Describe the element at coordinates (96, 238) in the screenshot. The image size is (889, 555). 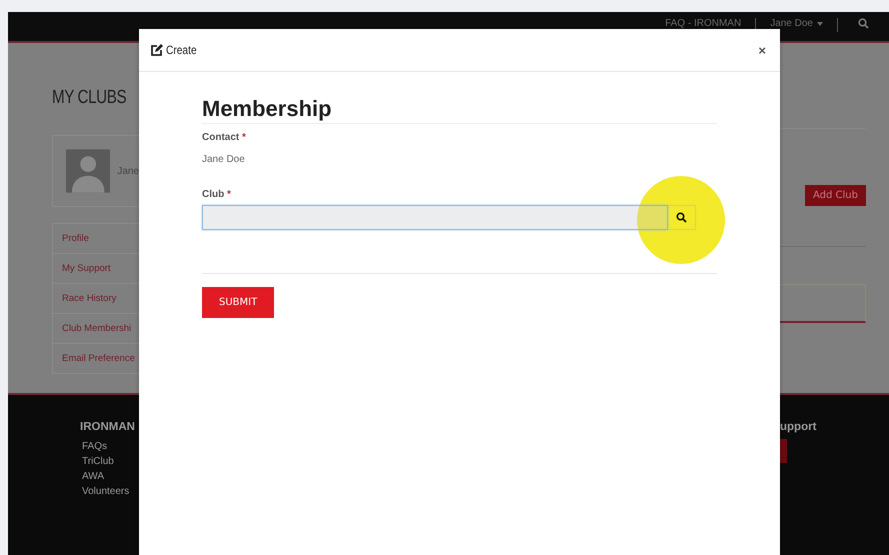
I see `profile-menu-item: Profile` at that location.